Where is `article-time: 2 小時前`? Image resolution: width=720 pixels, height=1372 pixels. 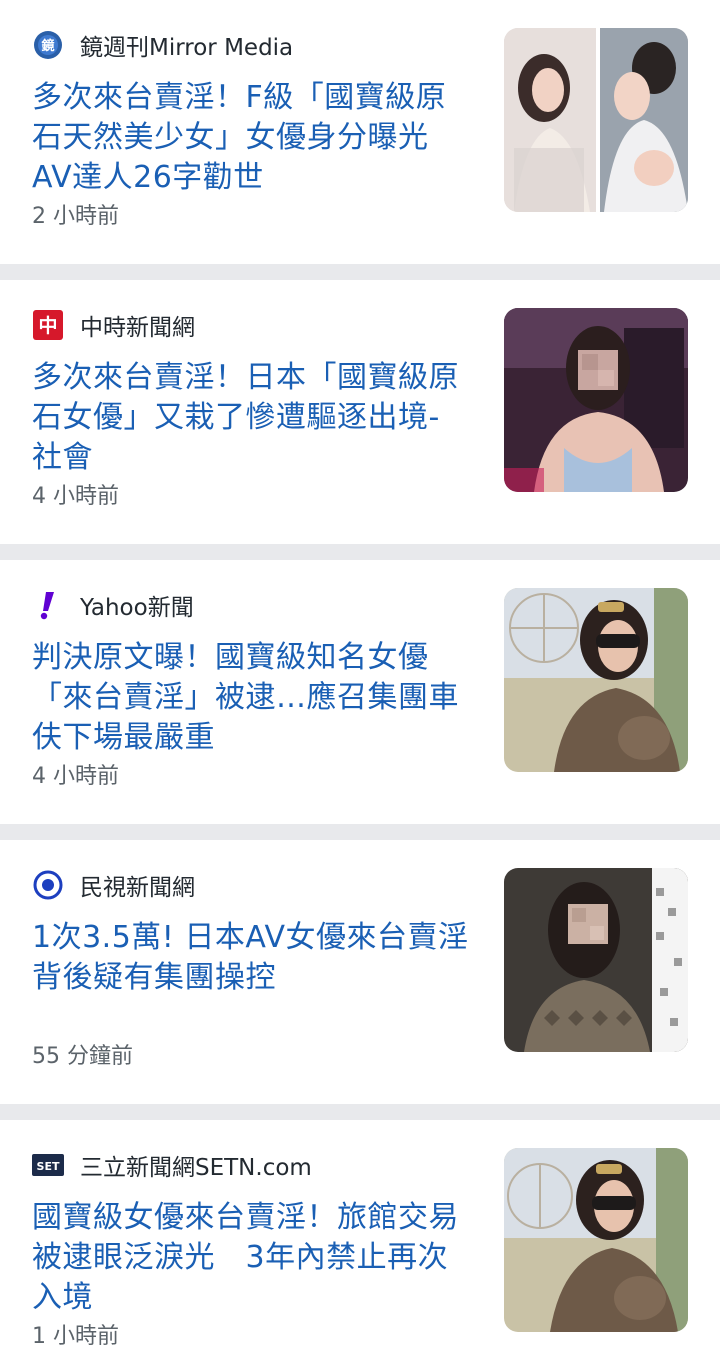 article-time: 2 小時前 is located at coordinates (75, 216).